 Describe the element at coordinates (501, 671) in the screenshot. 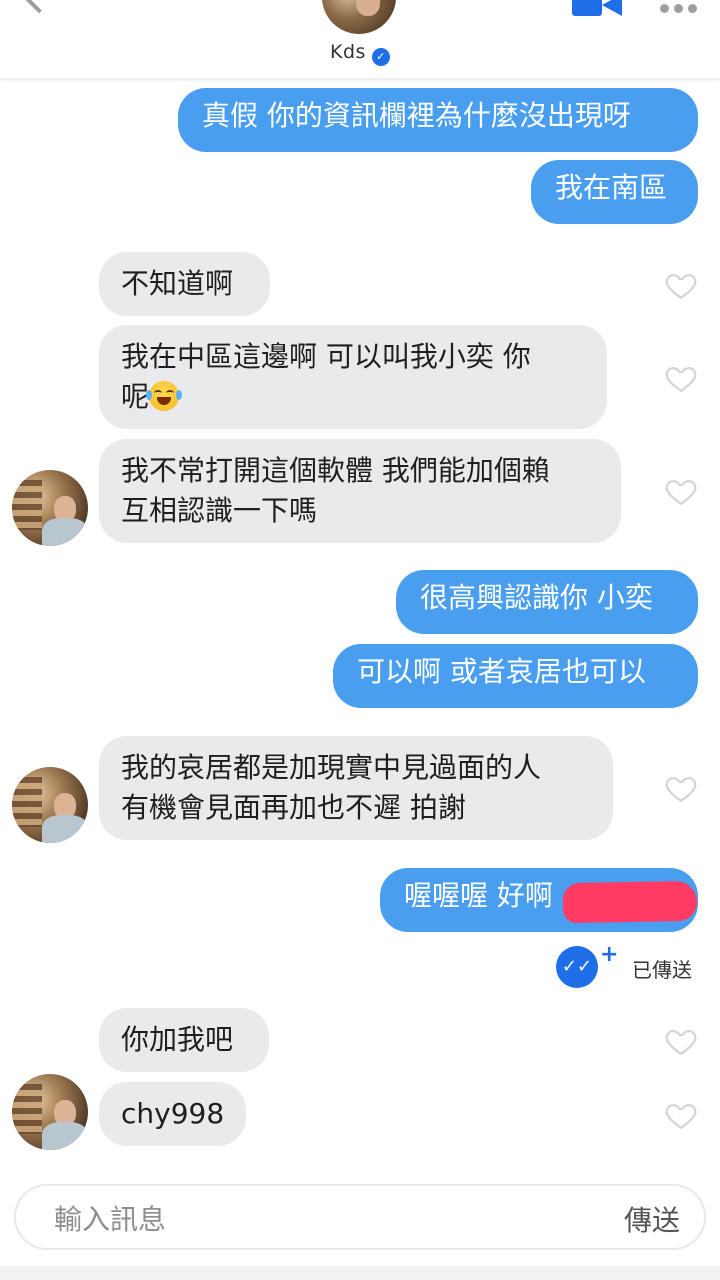

I see `message-text: 可以啊 或者哀居也可以` at that location.